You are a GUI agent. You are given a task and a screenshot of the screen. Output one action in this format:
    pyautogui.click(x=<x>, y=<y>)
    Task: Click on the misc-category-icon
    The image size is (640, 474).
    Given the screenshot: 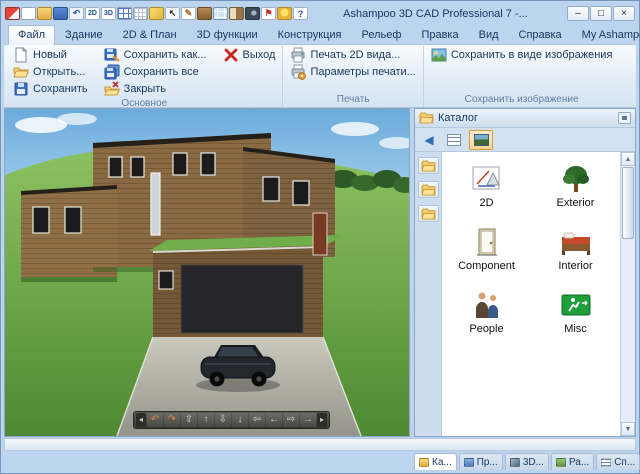 What is the action you would take?
    pyautogui.click(x=576, y=305)
    